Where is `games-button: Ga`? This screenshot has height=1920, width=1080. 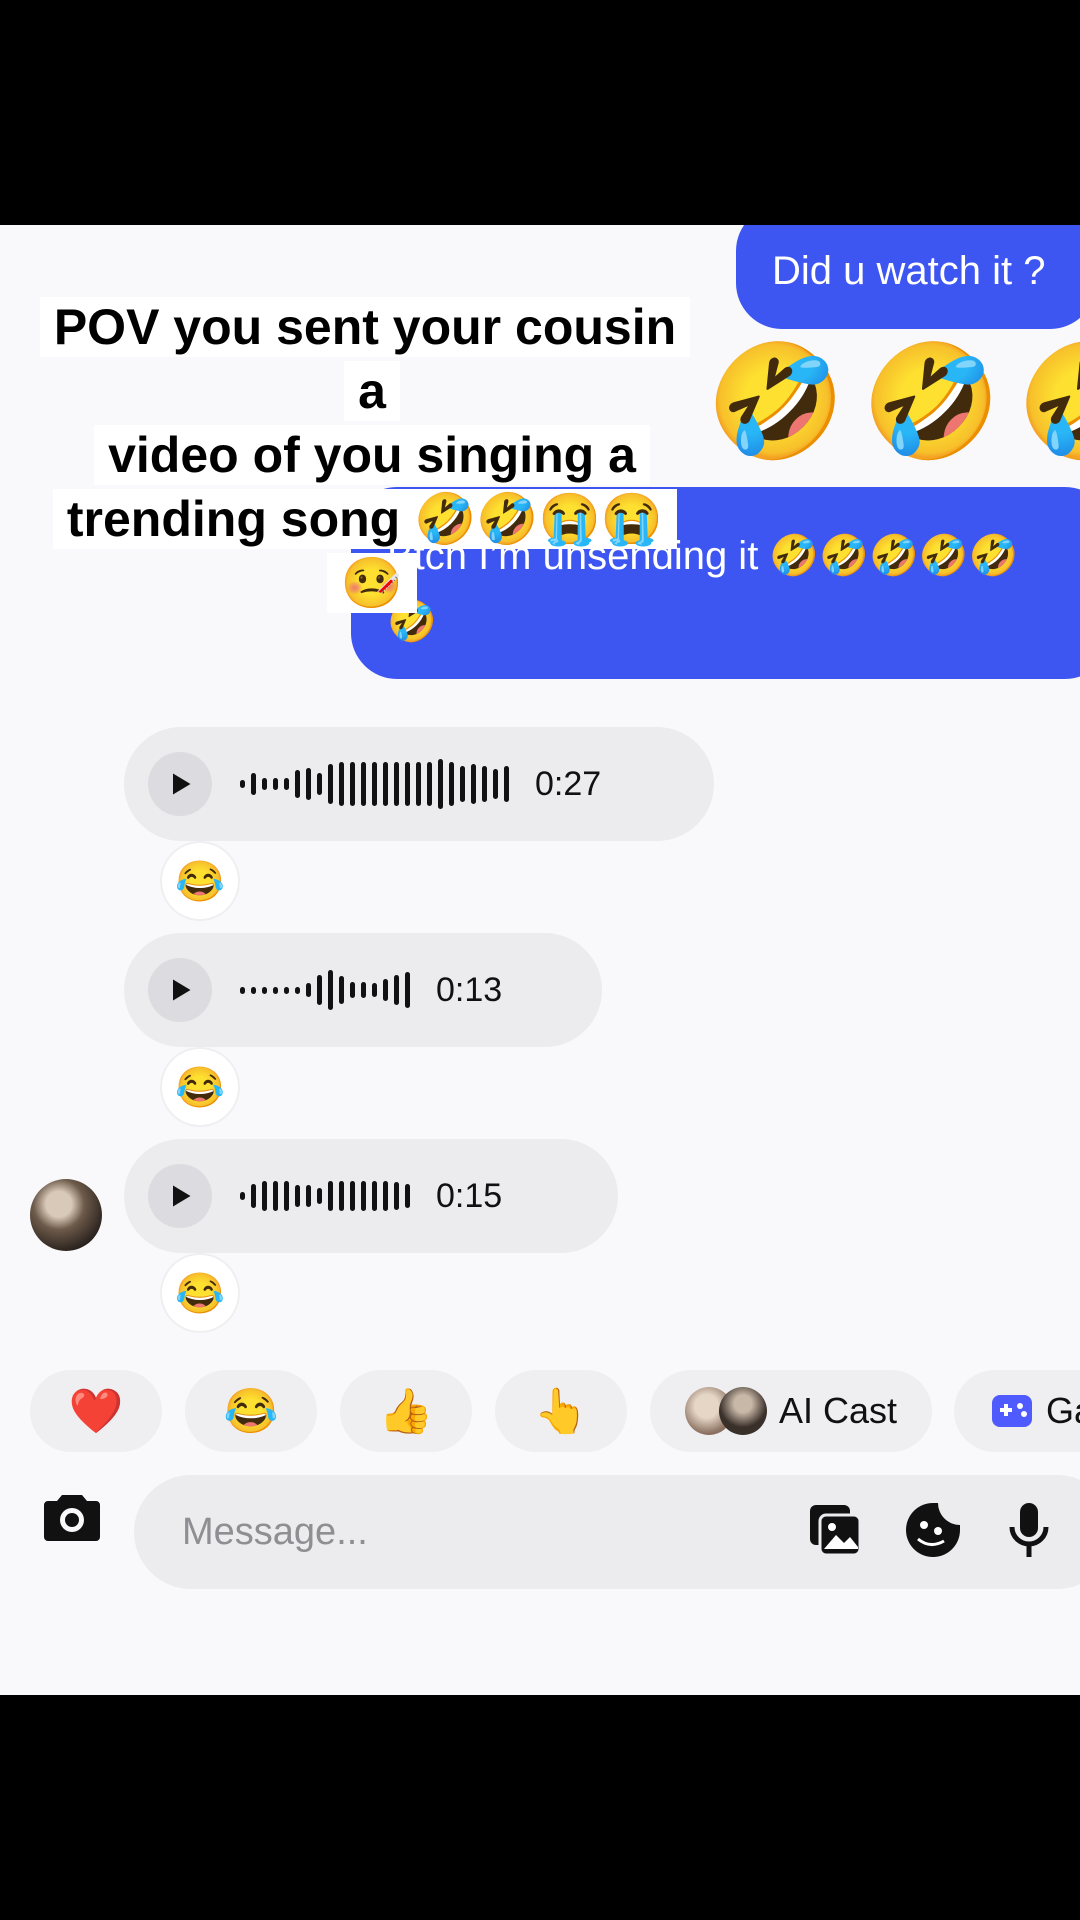 games-button: Ga is located at coordinates (1017, 1411).